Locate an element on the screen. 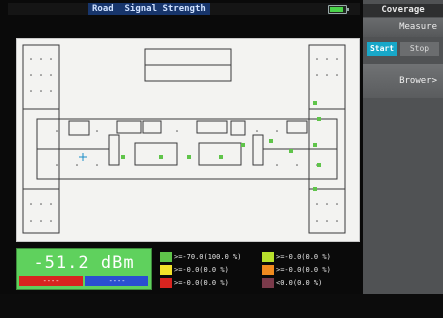  legend-label: >=-70.0(100.0 %) is located at coordinates (208, 257).